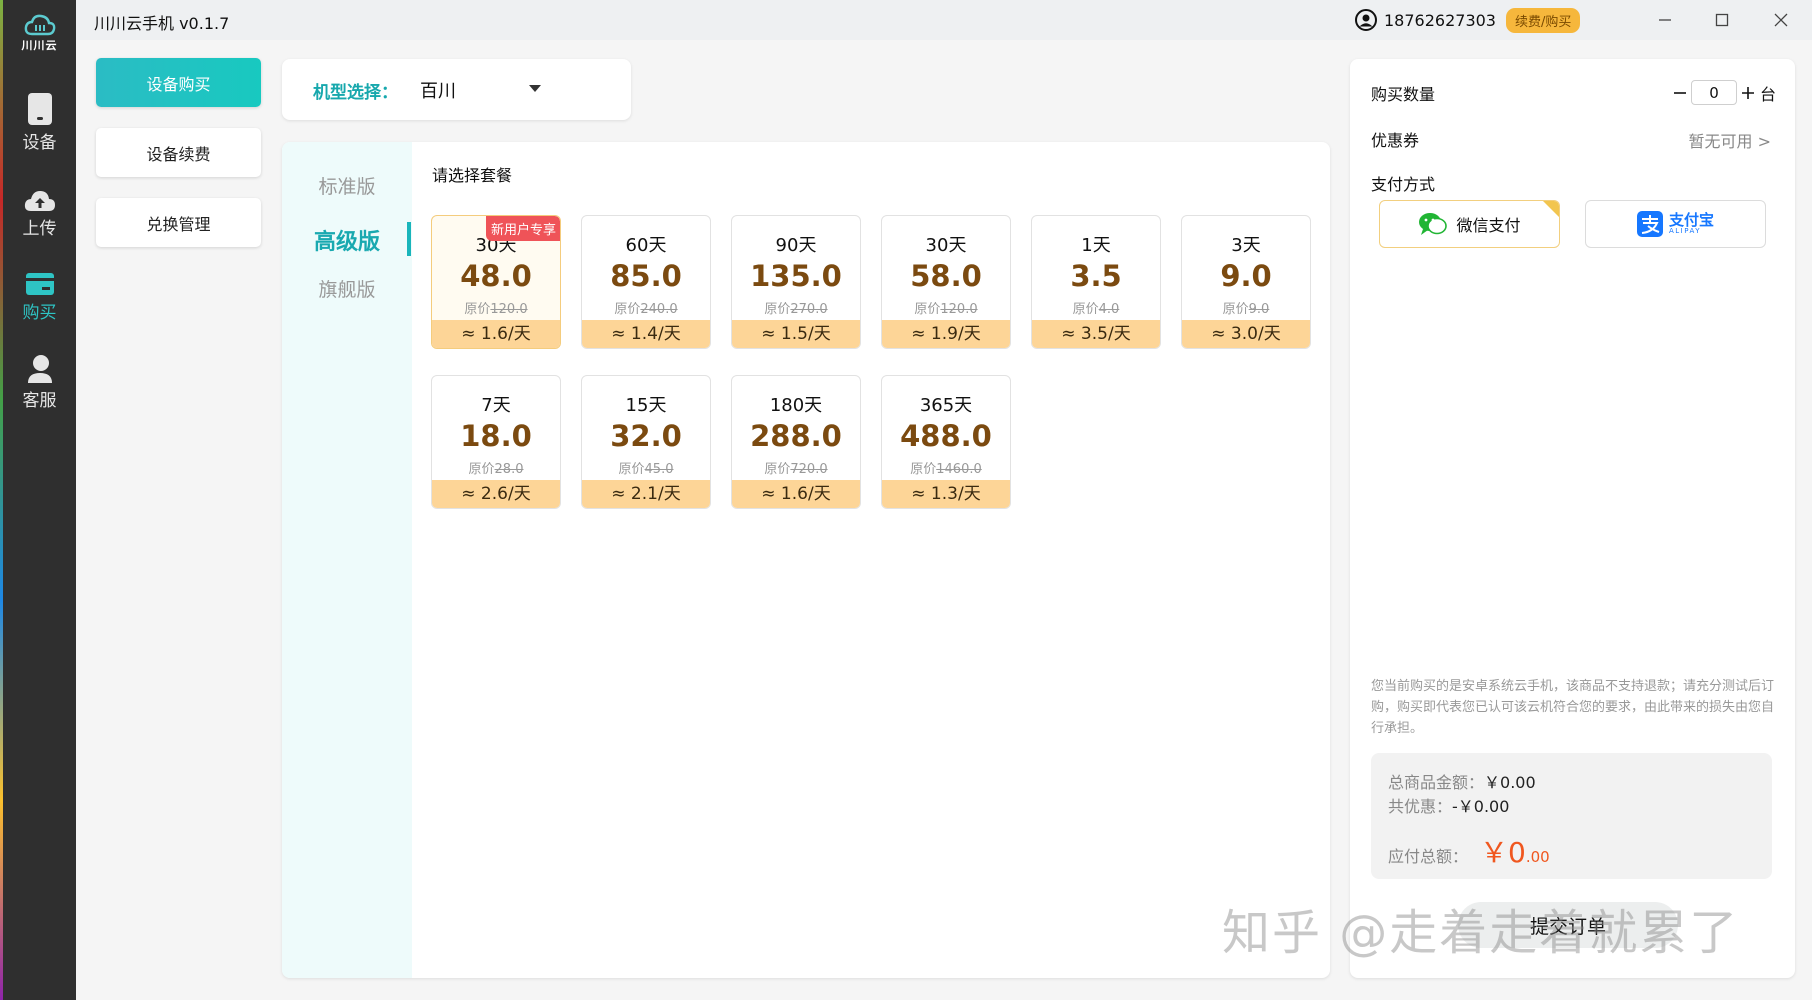 The height and width of the screenshot is (1000, 1812). What do you see at coordinates (472, 175) in the screenshot?
I see `plans-heading: 请选择套餐` at bounding box center [472, 175].